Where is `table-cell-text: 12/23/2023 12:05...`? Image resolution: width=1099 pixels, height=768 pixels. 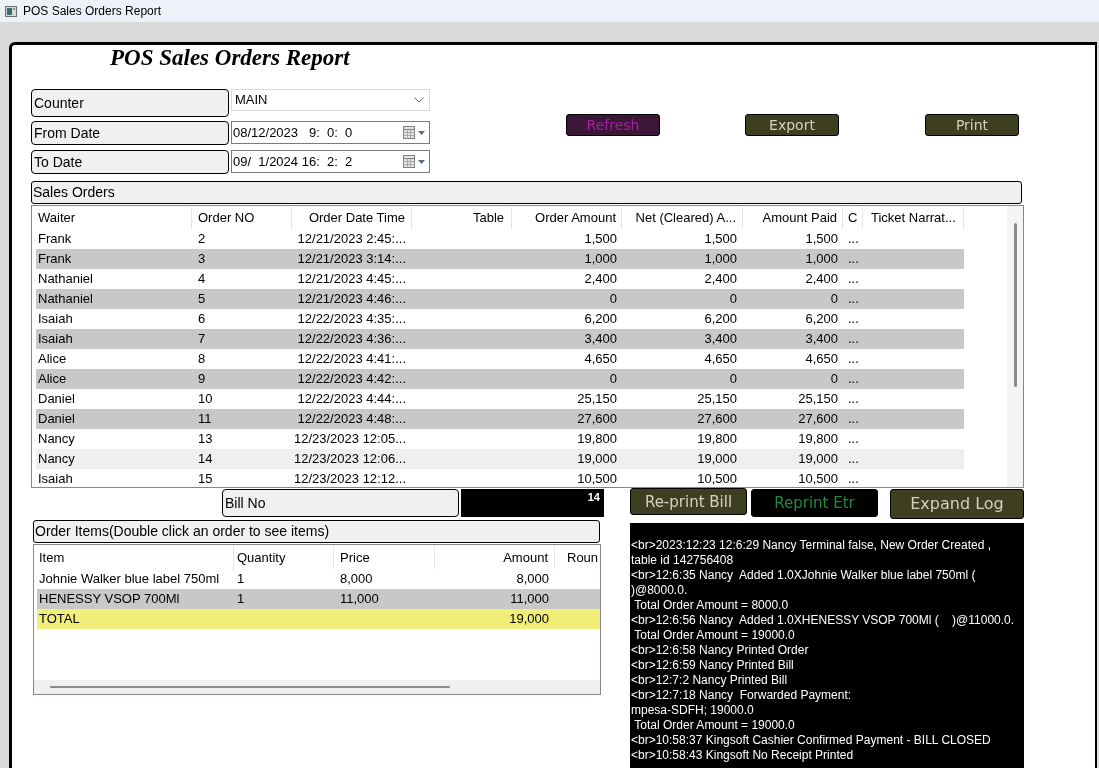 table-cell-text: 12/23/2023 12:05... is located at coordinates (349, 439).